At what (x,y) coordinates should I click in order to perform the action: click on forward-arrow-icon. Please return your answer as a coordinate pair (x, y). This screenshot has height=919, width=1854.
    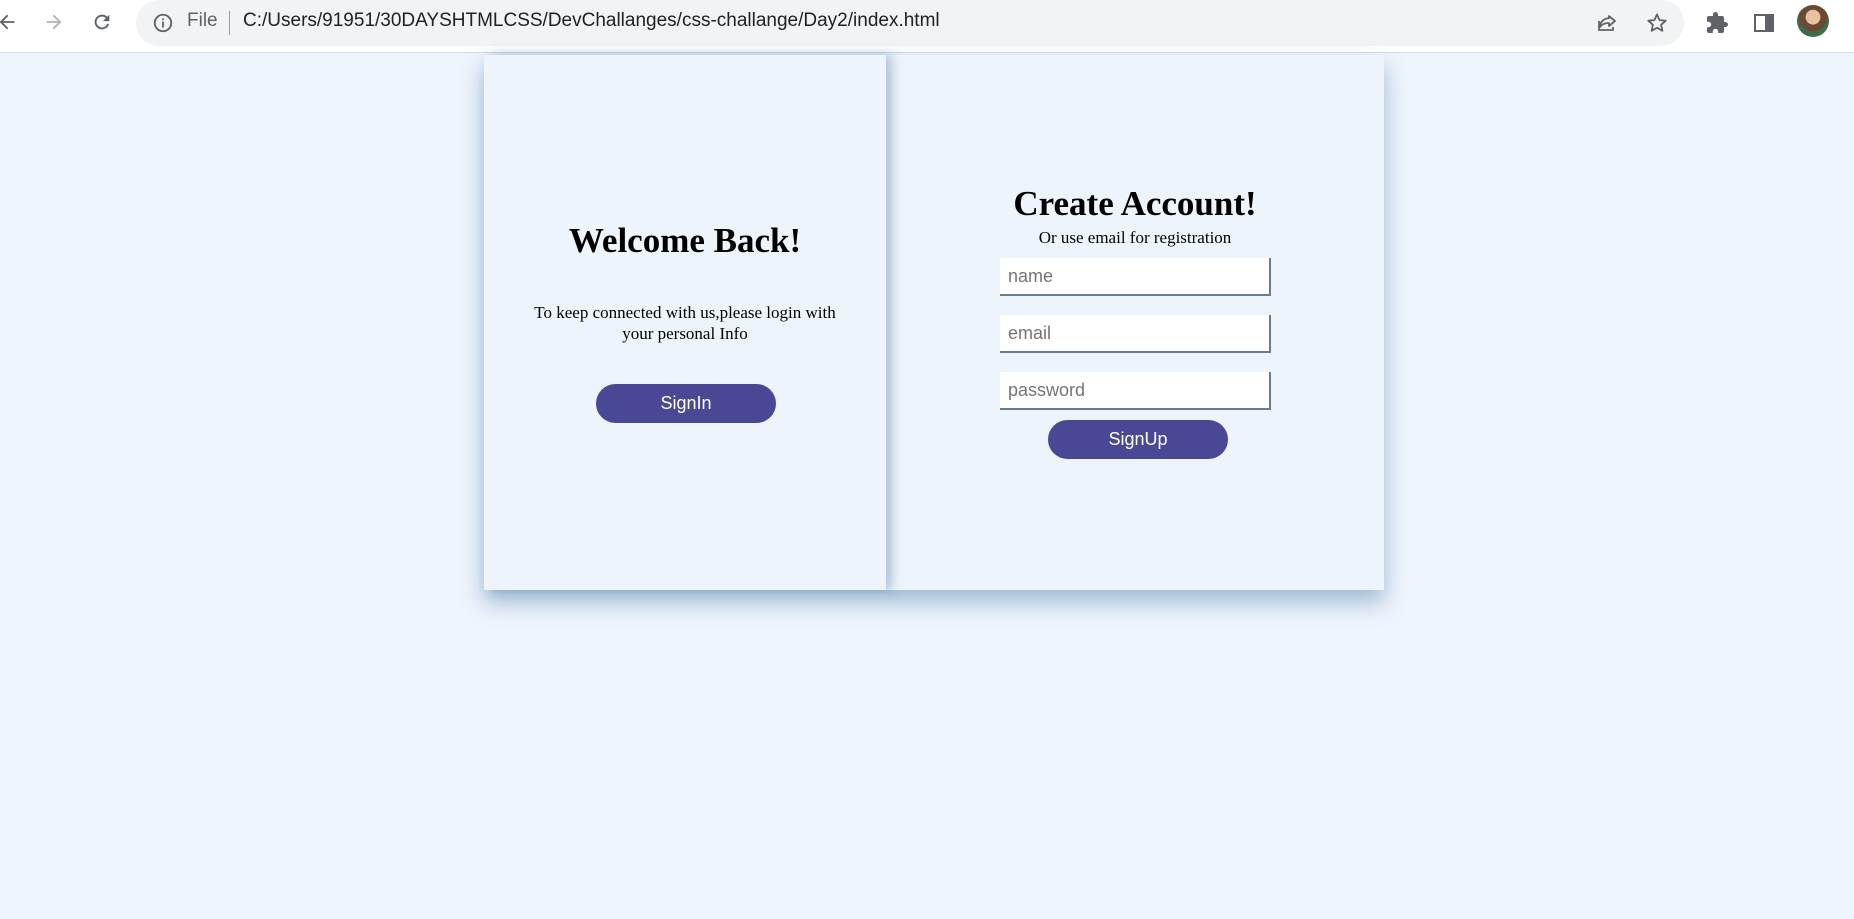
    Looking at the image, I should click on (54, 22).